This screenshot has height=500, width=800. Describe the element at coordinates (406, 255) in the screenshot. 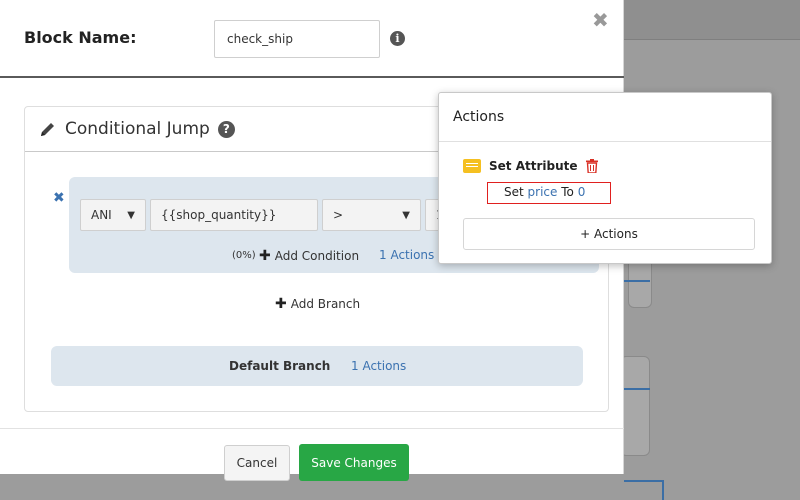

I see `branch-actions-link: 1 Actions` at that location.